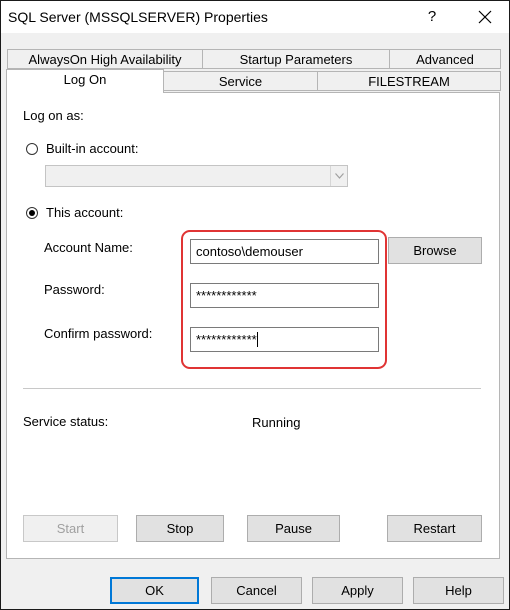  Describe the element at coordinates (409, 81) in the screenshot. I see `tab-filestream: FILESTREAM` at that location.